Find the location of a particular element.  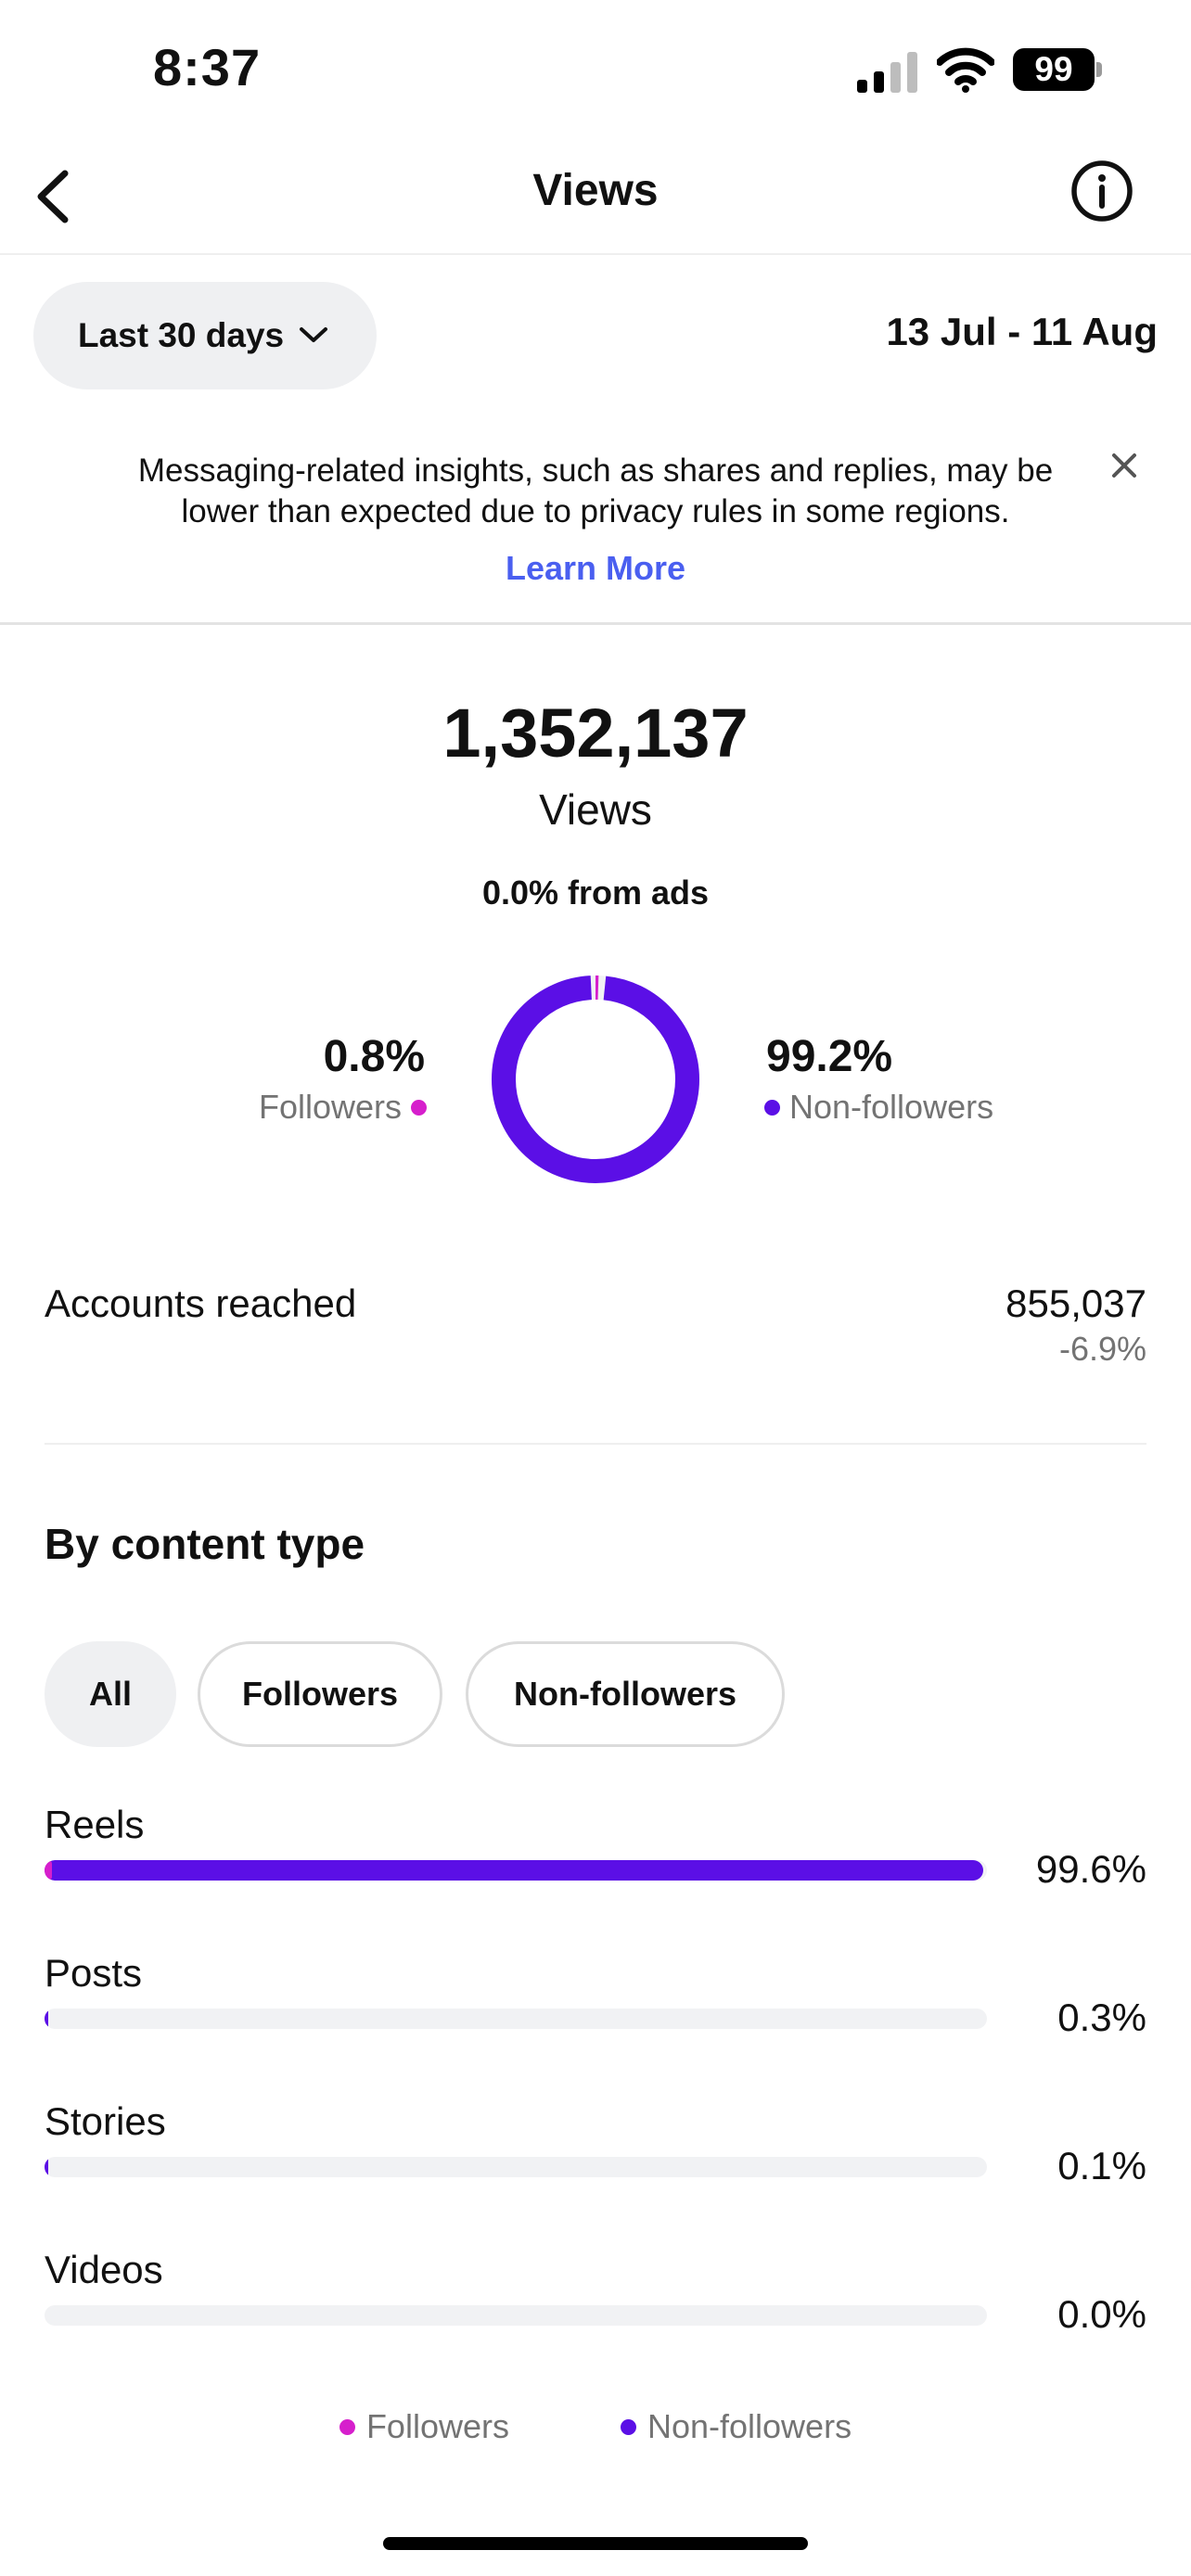

content-type-label: Posts is located at coordinates (94, 1973).